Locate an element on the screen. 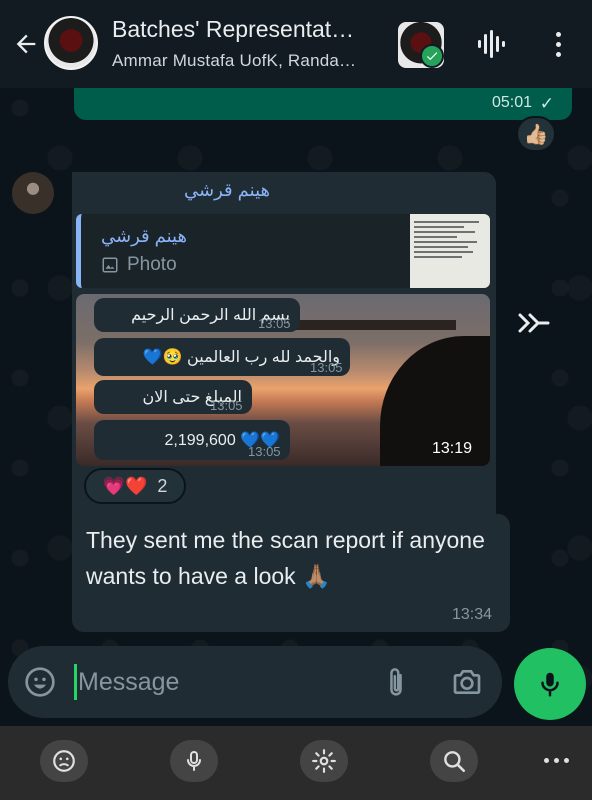 The width and height of the screenshot is (592, 800). paperclip-icon is located at coordinates (396, 682).